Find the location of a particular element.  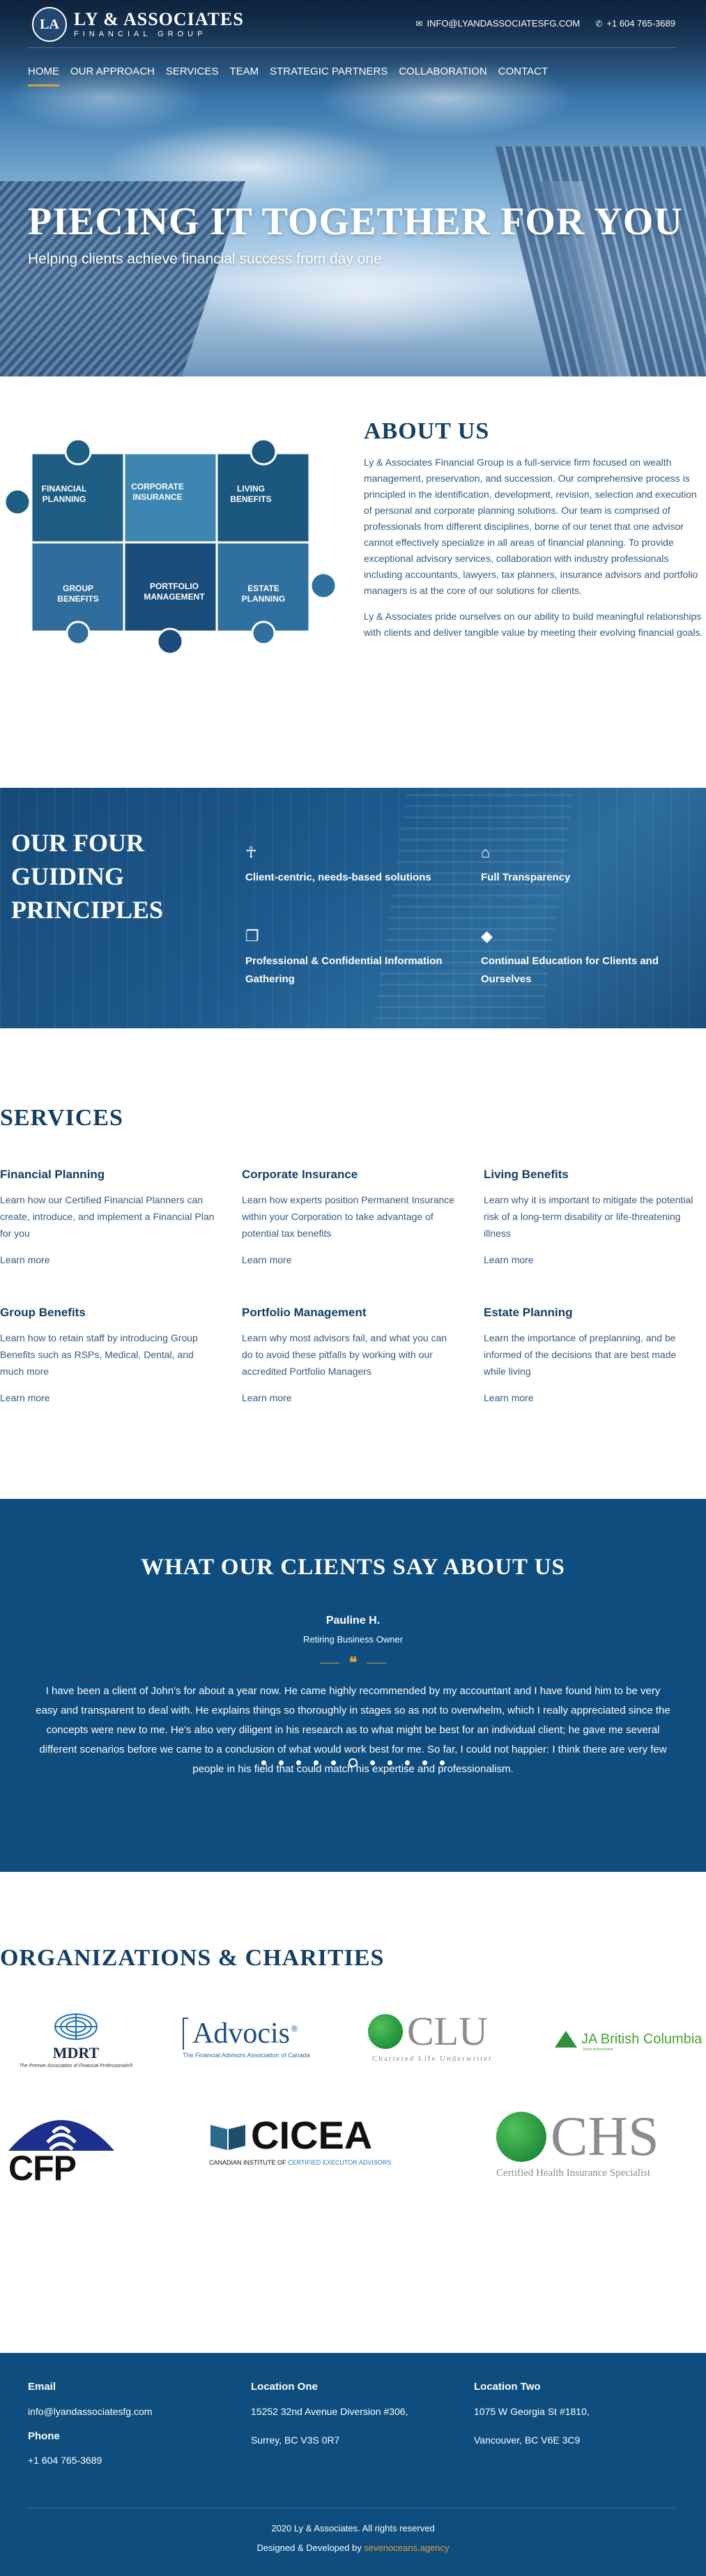

clu-globe-icon is located at coordinates (386, 2032).